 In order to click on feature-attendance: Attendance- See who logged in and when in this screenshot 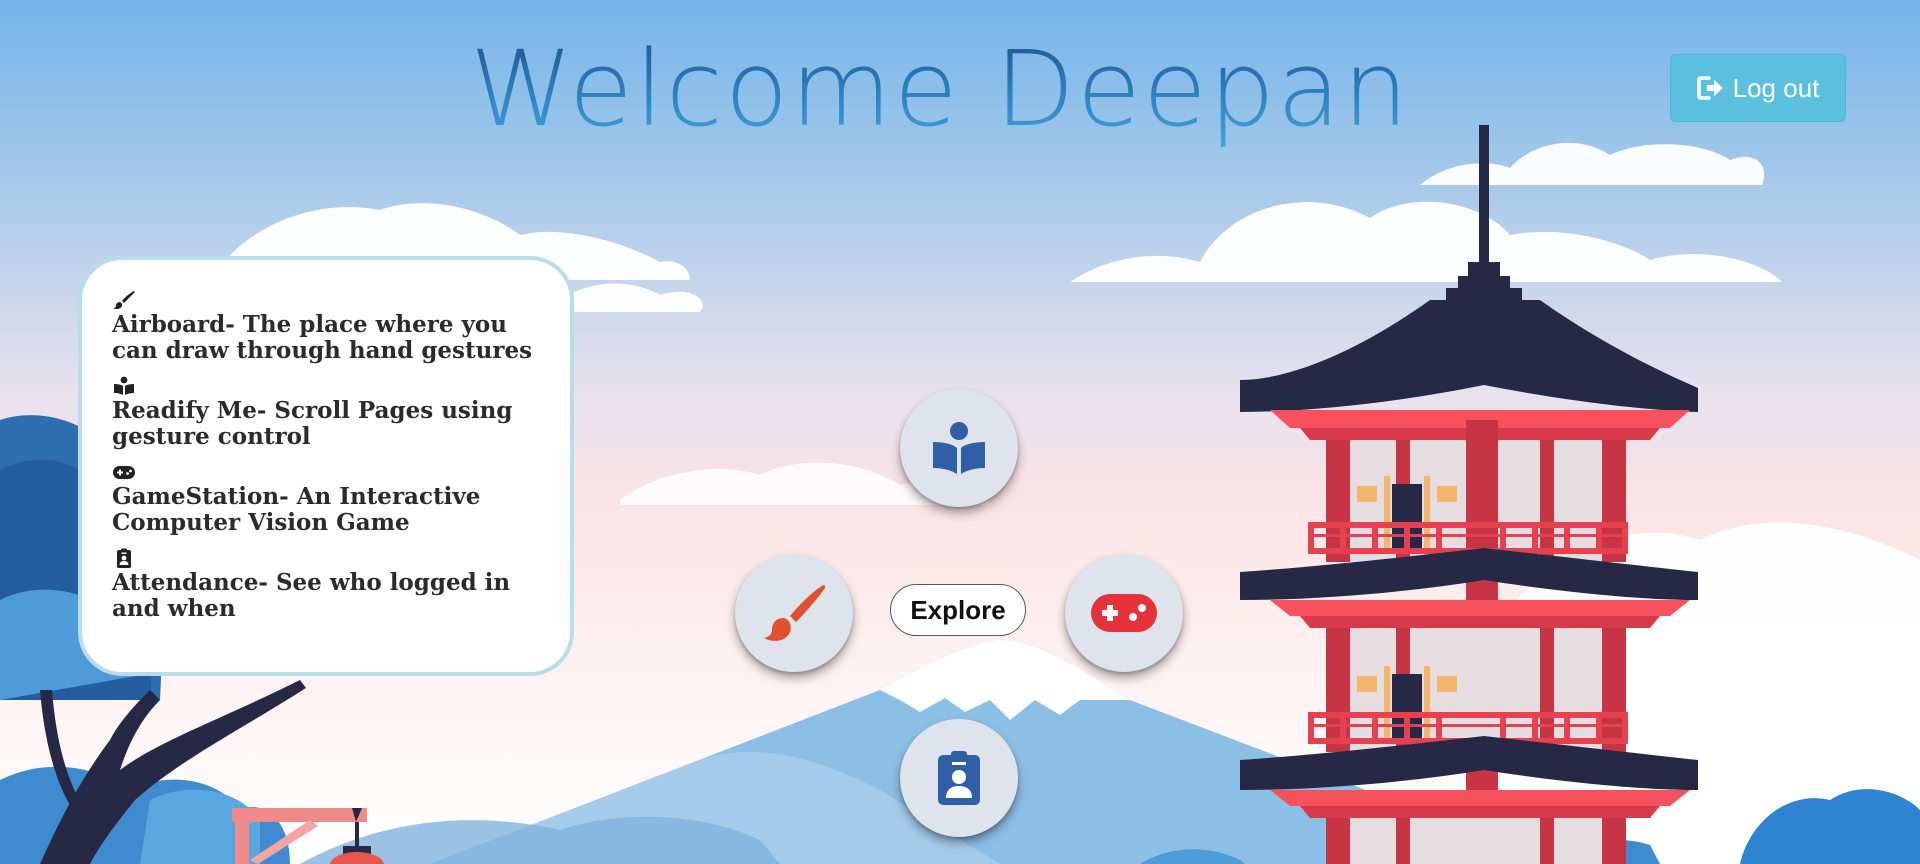, I will do `click(327, 585)`.